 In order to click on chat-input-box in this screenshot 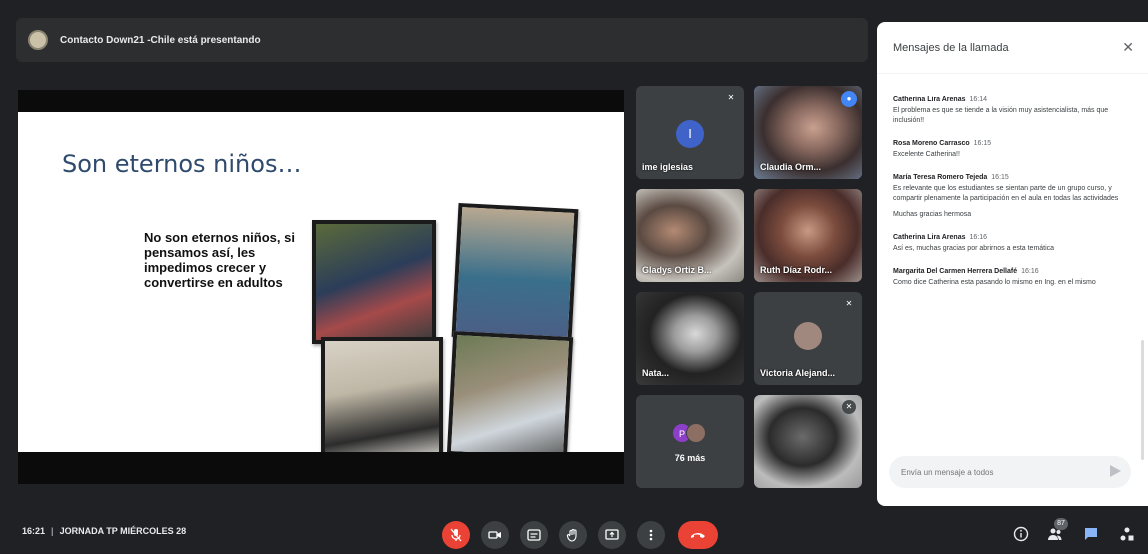, I will do `click(1010, 472)`.